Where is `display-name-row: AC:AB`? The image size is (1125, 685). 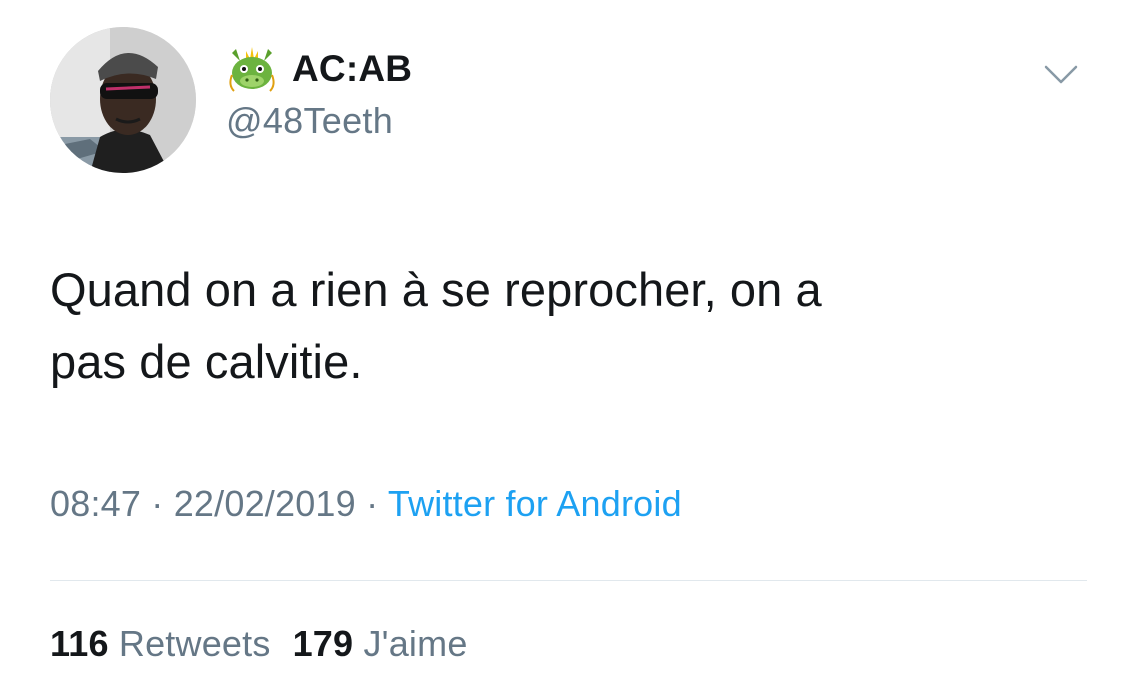 display-name-row: AC:AB is located at coordinates (319, 69).